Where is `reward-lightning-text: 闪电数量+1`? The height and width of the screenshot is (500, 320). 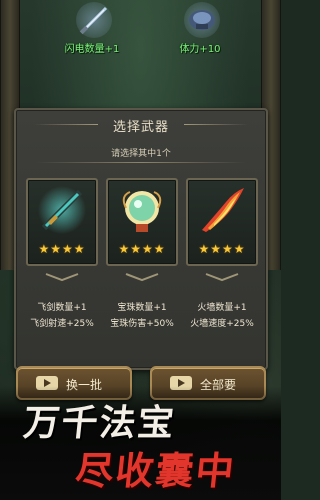
reward-lightning-text: 闪电数量+1 is located at coordinates (92, 49).